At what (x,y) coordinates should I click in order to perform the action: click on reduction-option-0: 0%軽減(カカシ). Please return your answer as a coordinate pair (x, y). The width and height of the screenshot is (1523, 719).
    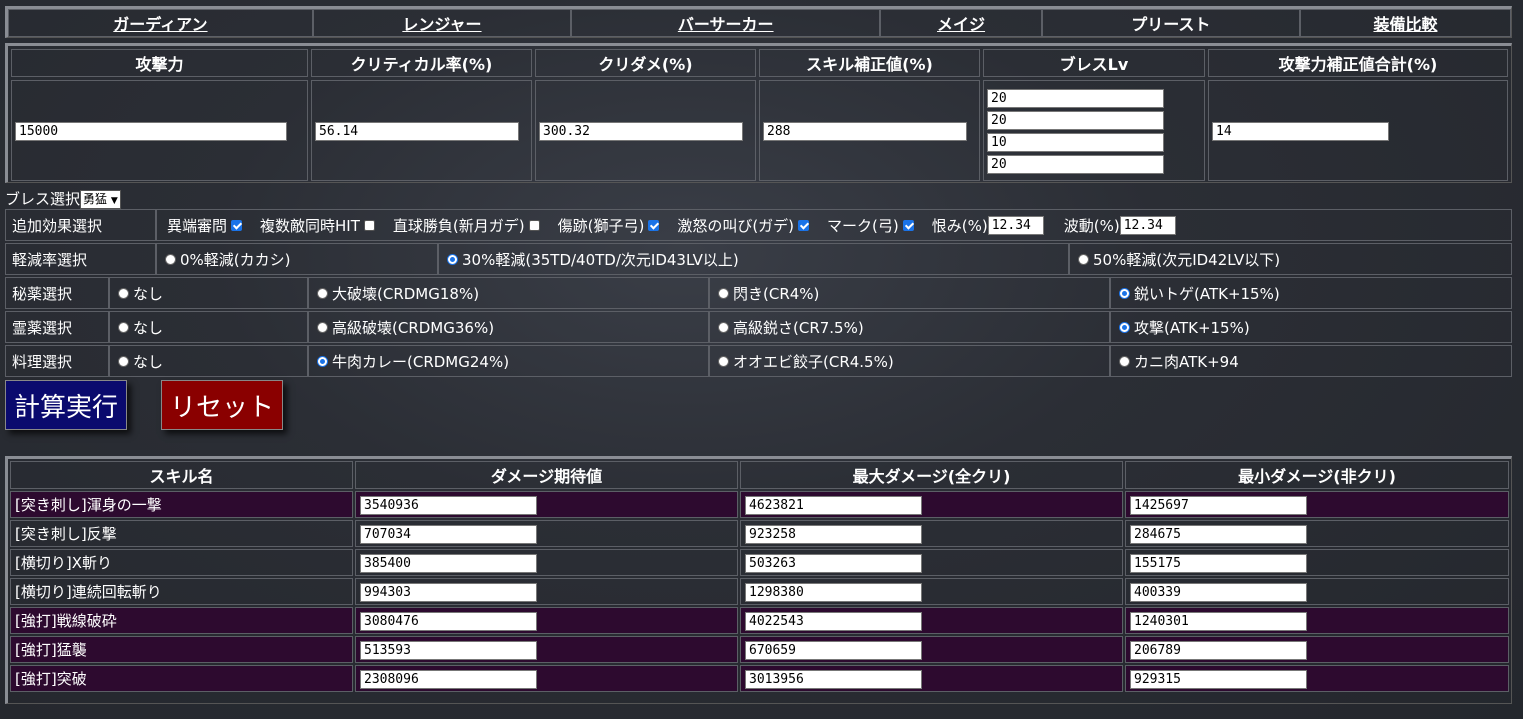
    Looking at the image, I should click on (299, 259).